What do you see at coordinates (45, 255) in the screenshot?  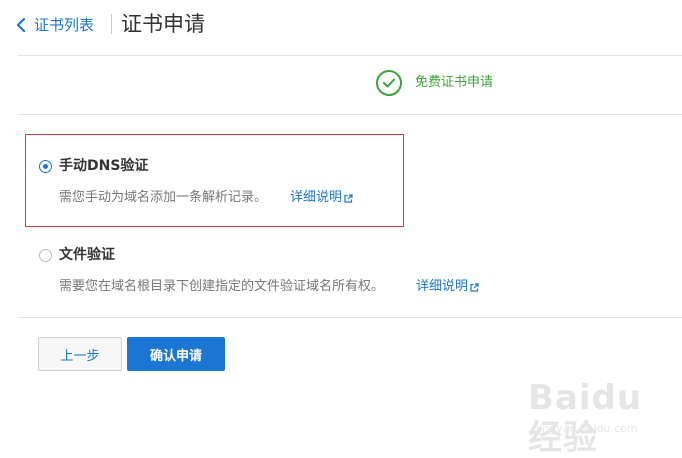 I see `radio-file` at bounding box center [45, 255].